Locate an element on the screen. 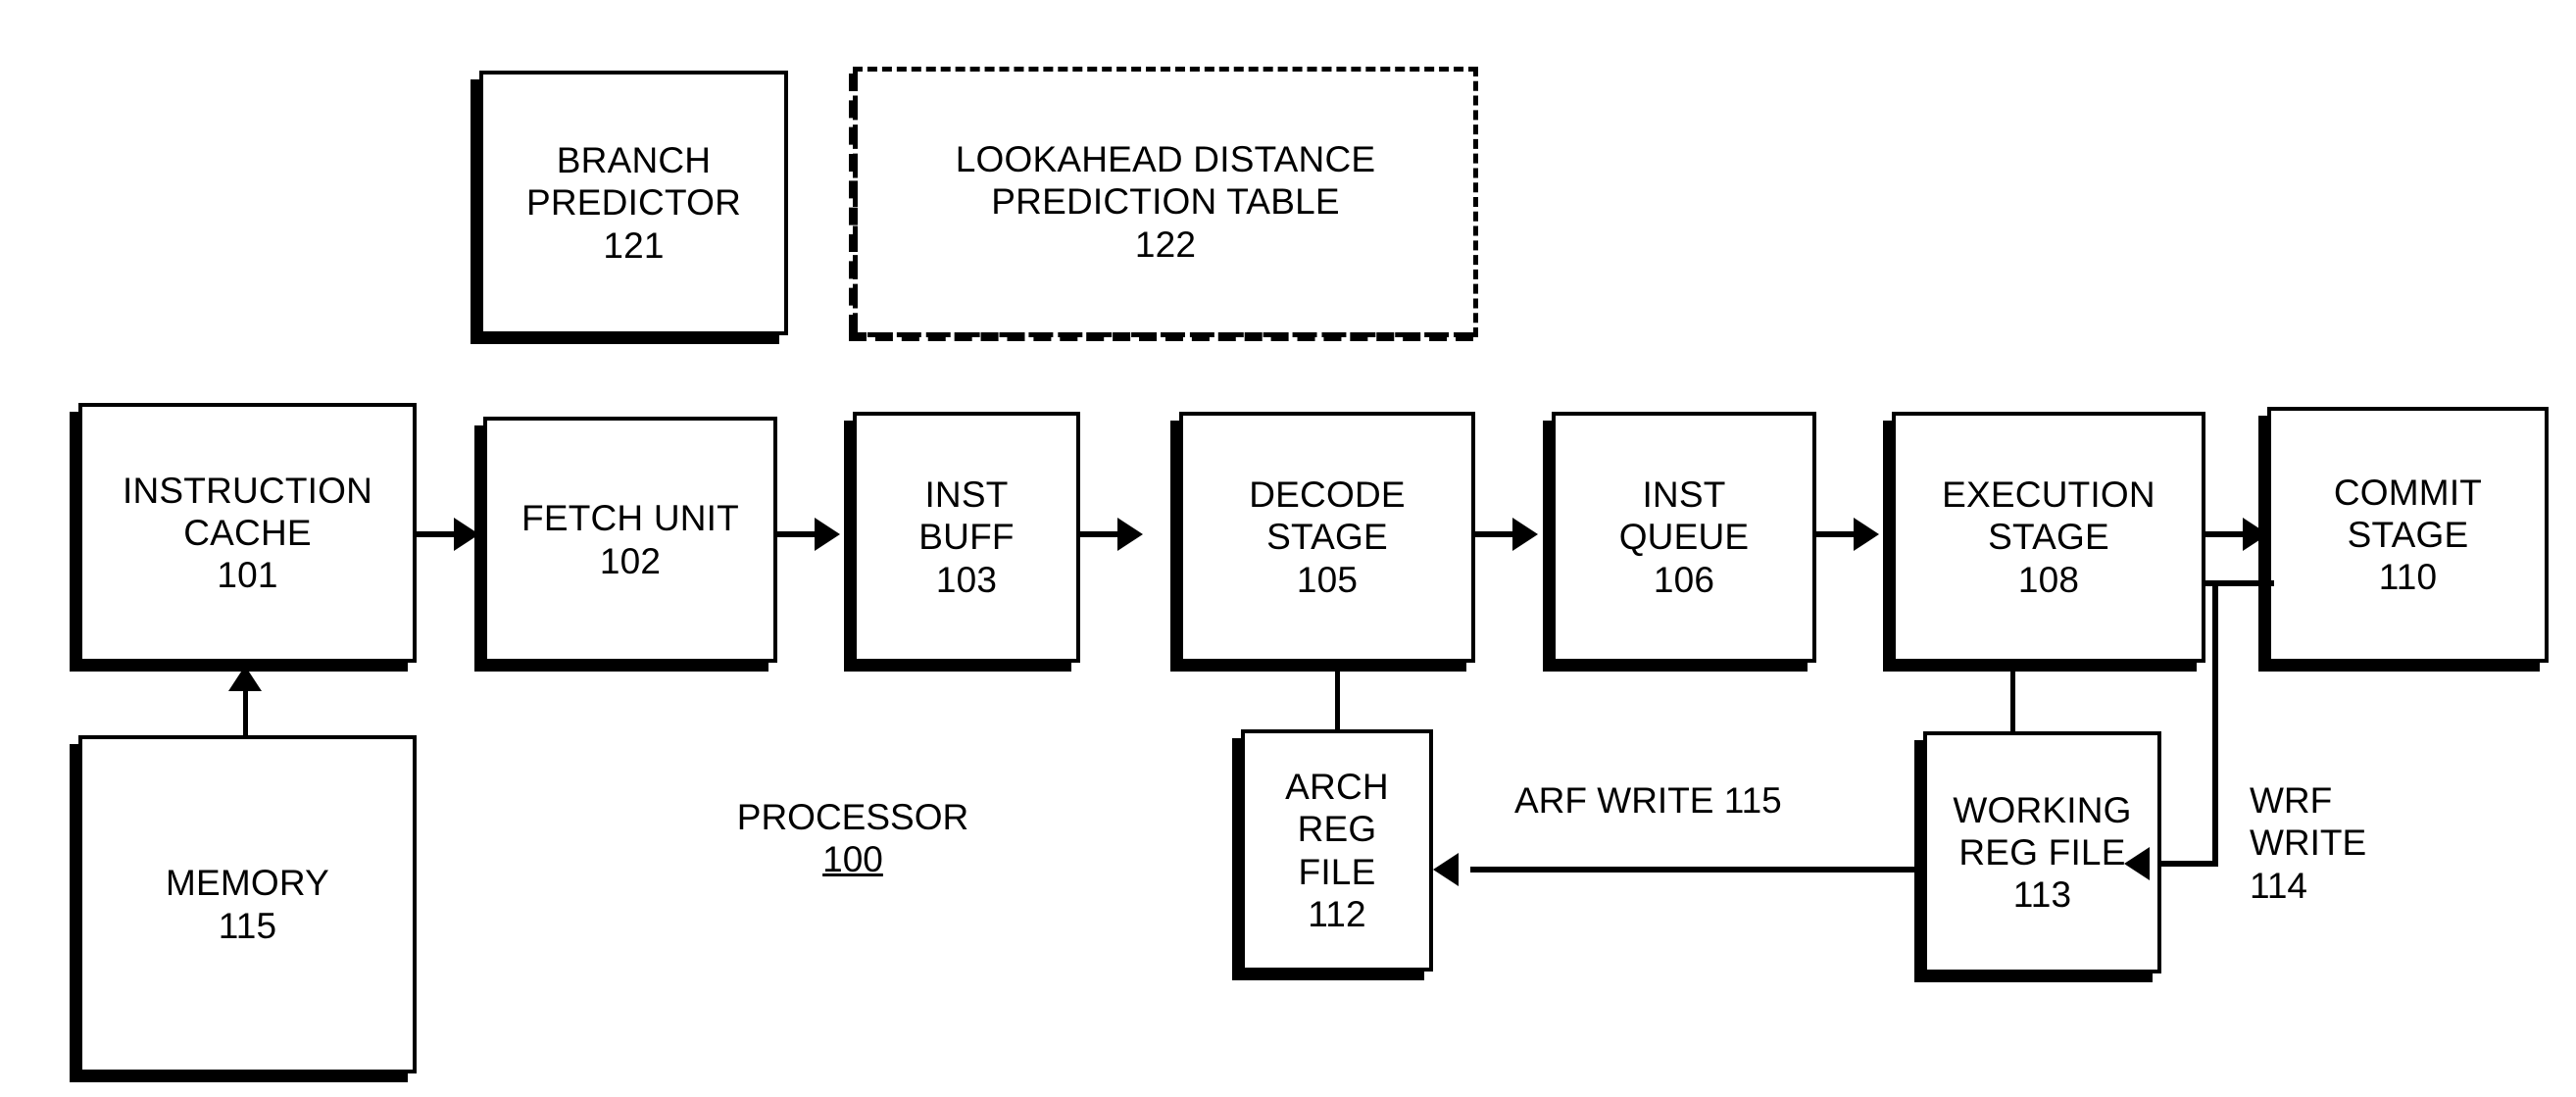 This screenshot has height=1097, width=2576. connector-wrf-write-arrow-icon is located at coordinates (2137, 863).